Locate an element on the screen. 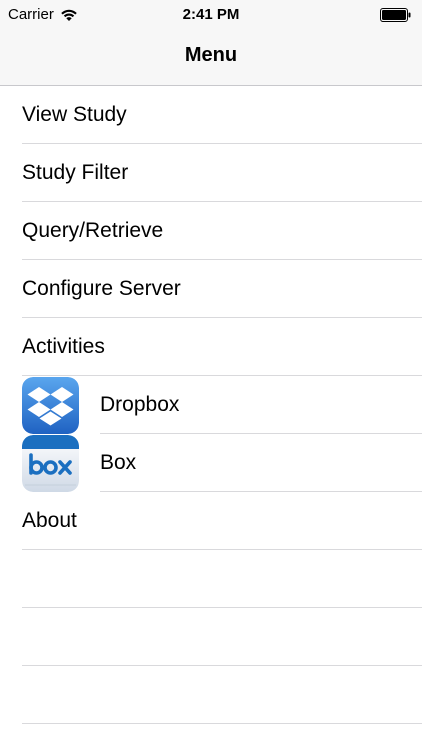 This screenshot has height=750, width=422. status-time: 2:41 PM is located at coordinates (211, 14).